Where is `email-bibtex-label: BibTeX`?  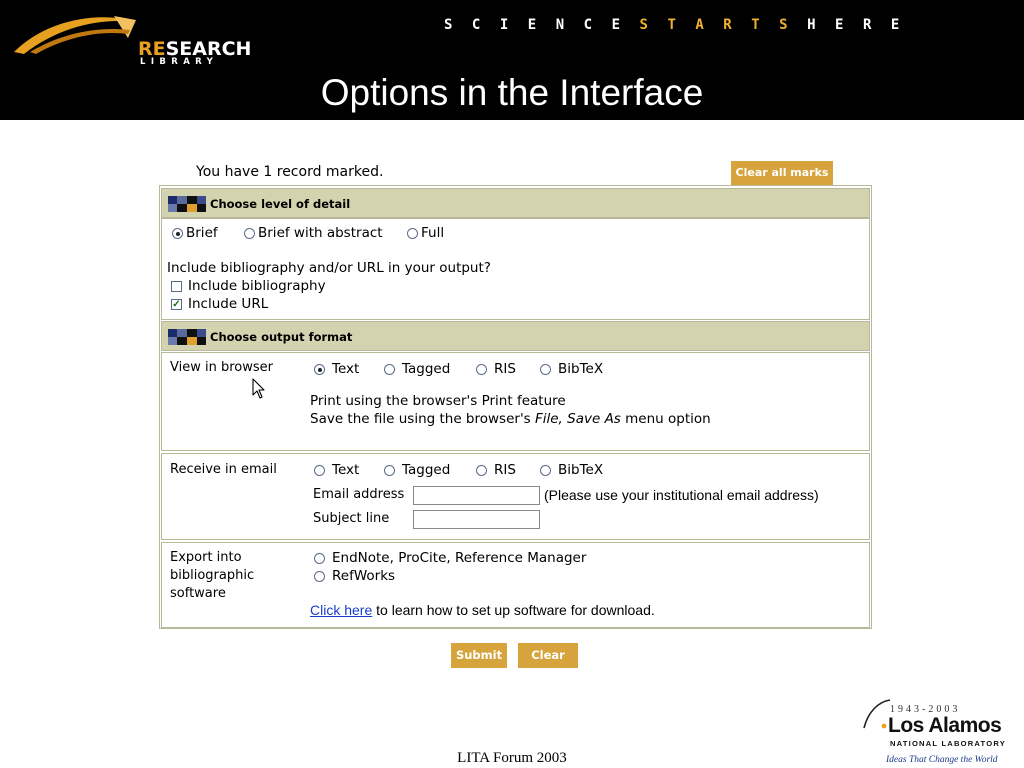
email-bibtex-label: BibTeX is located at coordinates (581, 470).